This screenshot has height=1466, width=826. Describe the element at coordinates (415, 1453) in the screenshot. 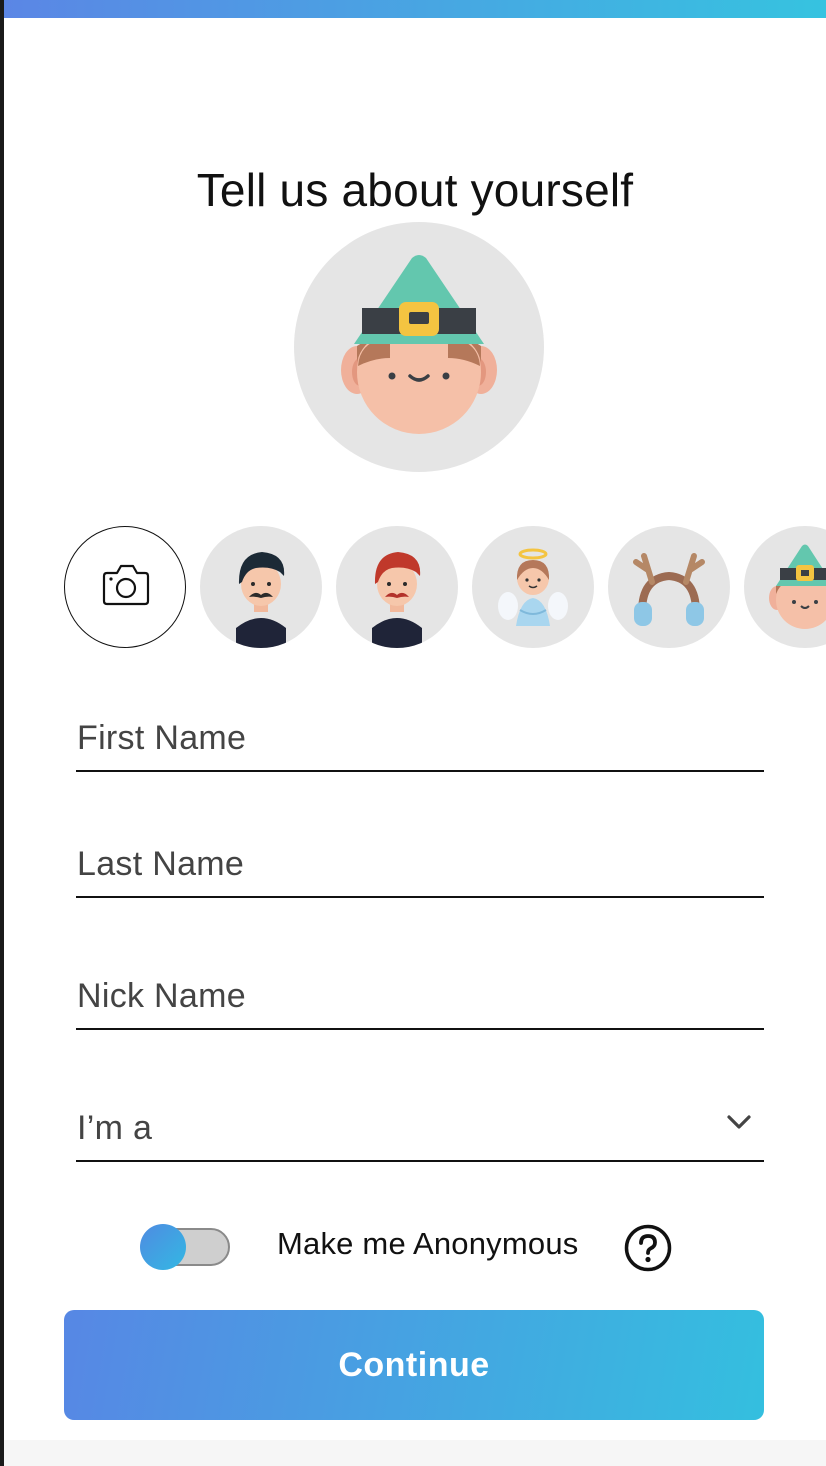

I see `bottom-band` at that location.